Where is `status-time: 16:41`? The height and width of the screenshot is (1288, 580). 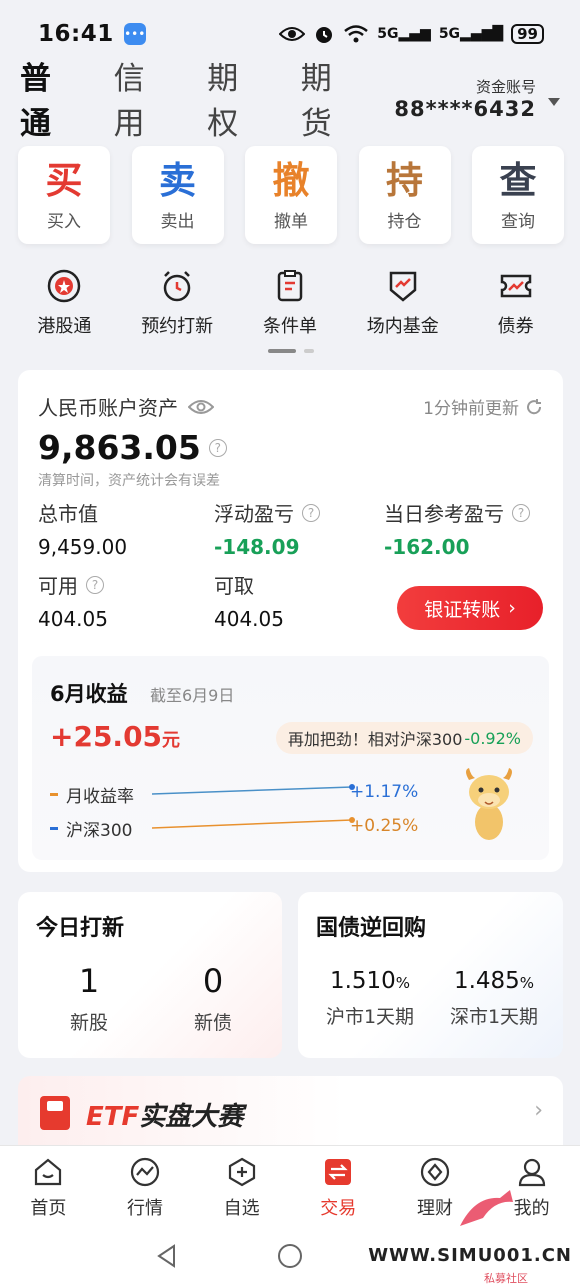 status-time: 16:41 is located at coordinates (76, 34).